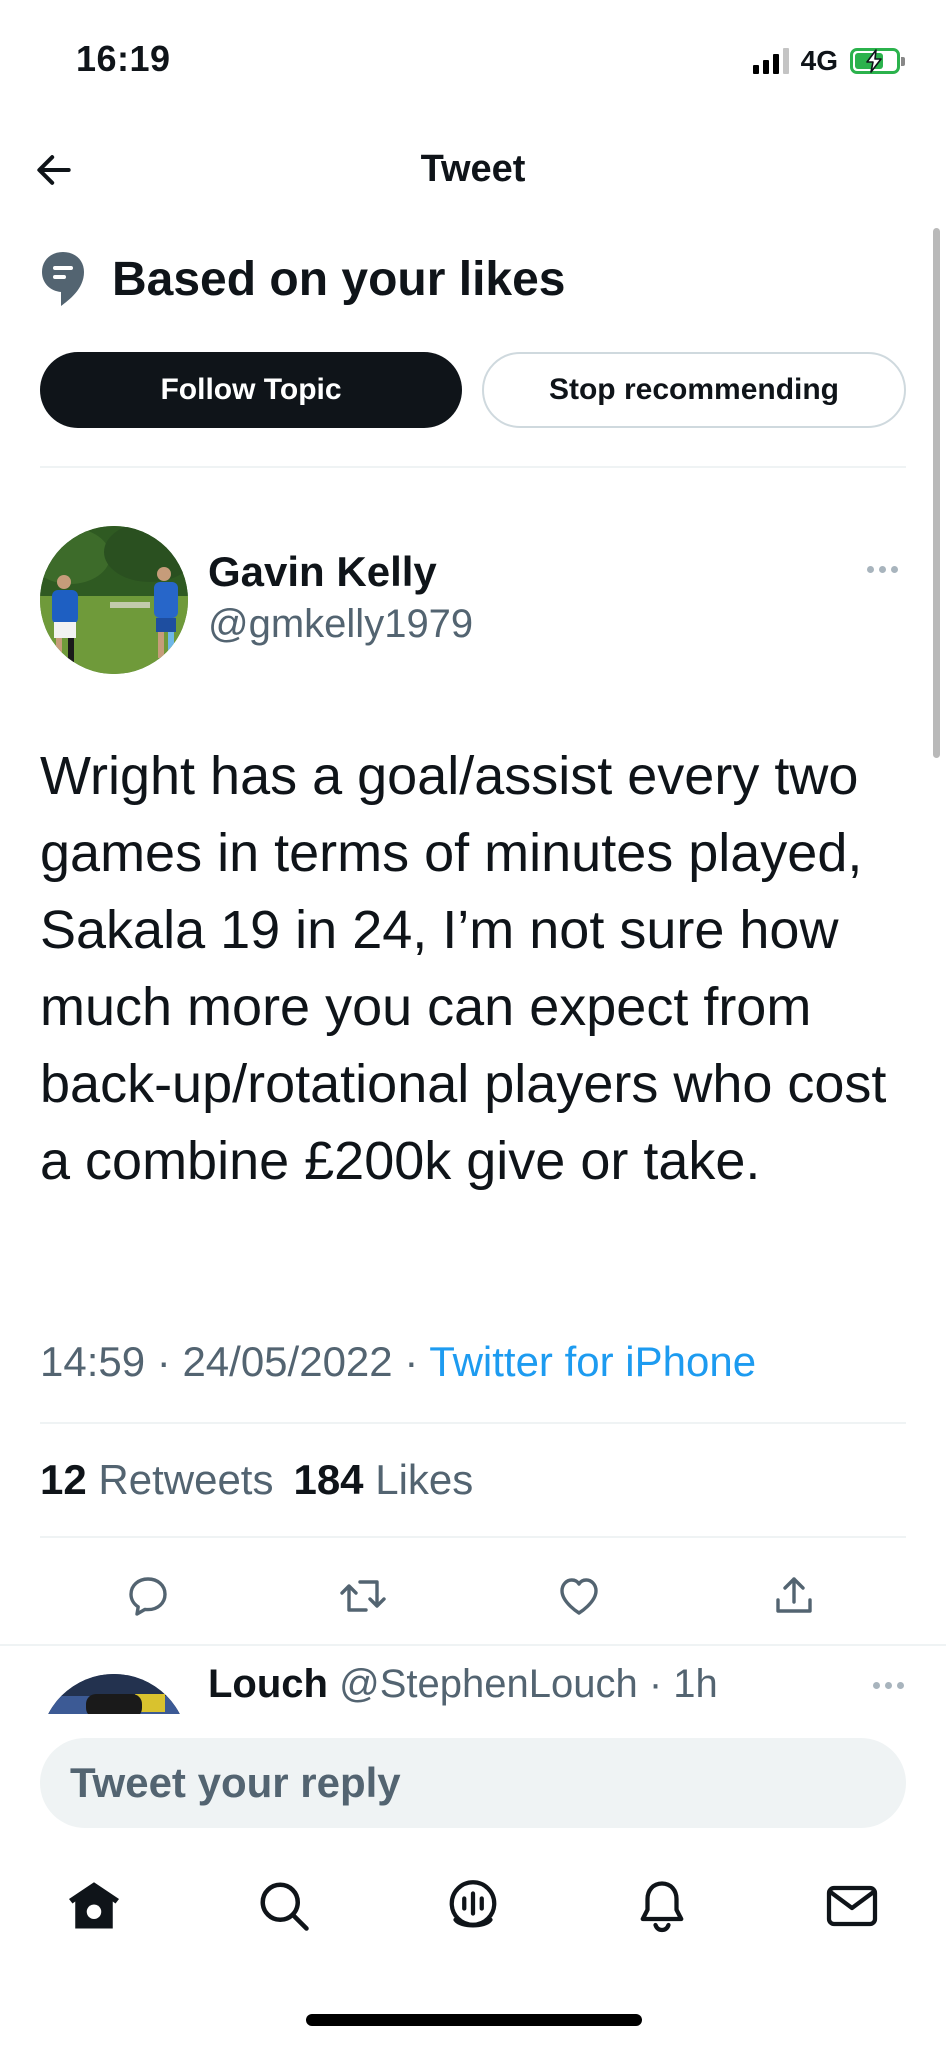 This screenshot has width=946, height=2048. What do you see at coordinates (882, 569) in the screenshot?
I see `more-options-icon` at bounding box center [882, 569].